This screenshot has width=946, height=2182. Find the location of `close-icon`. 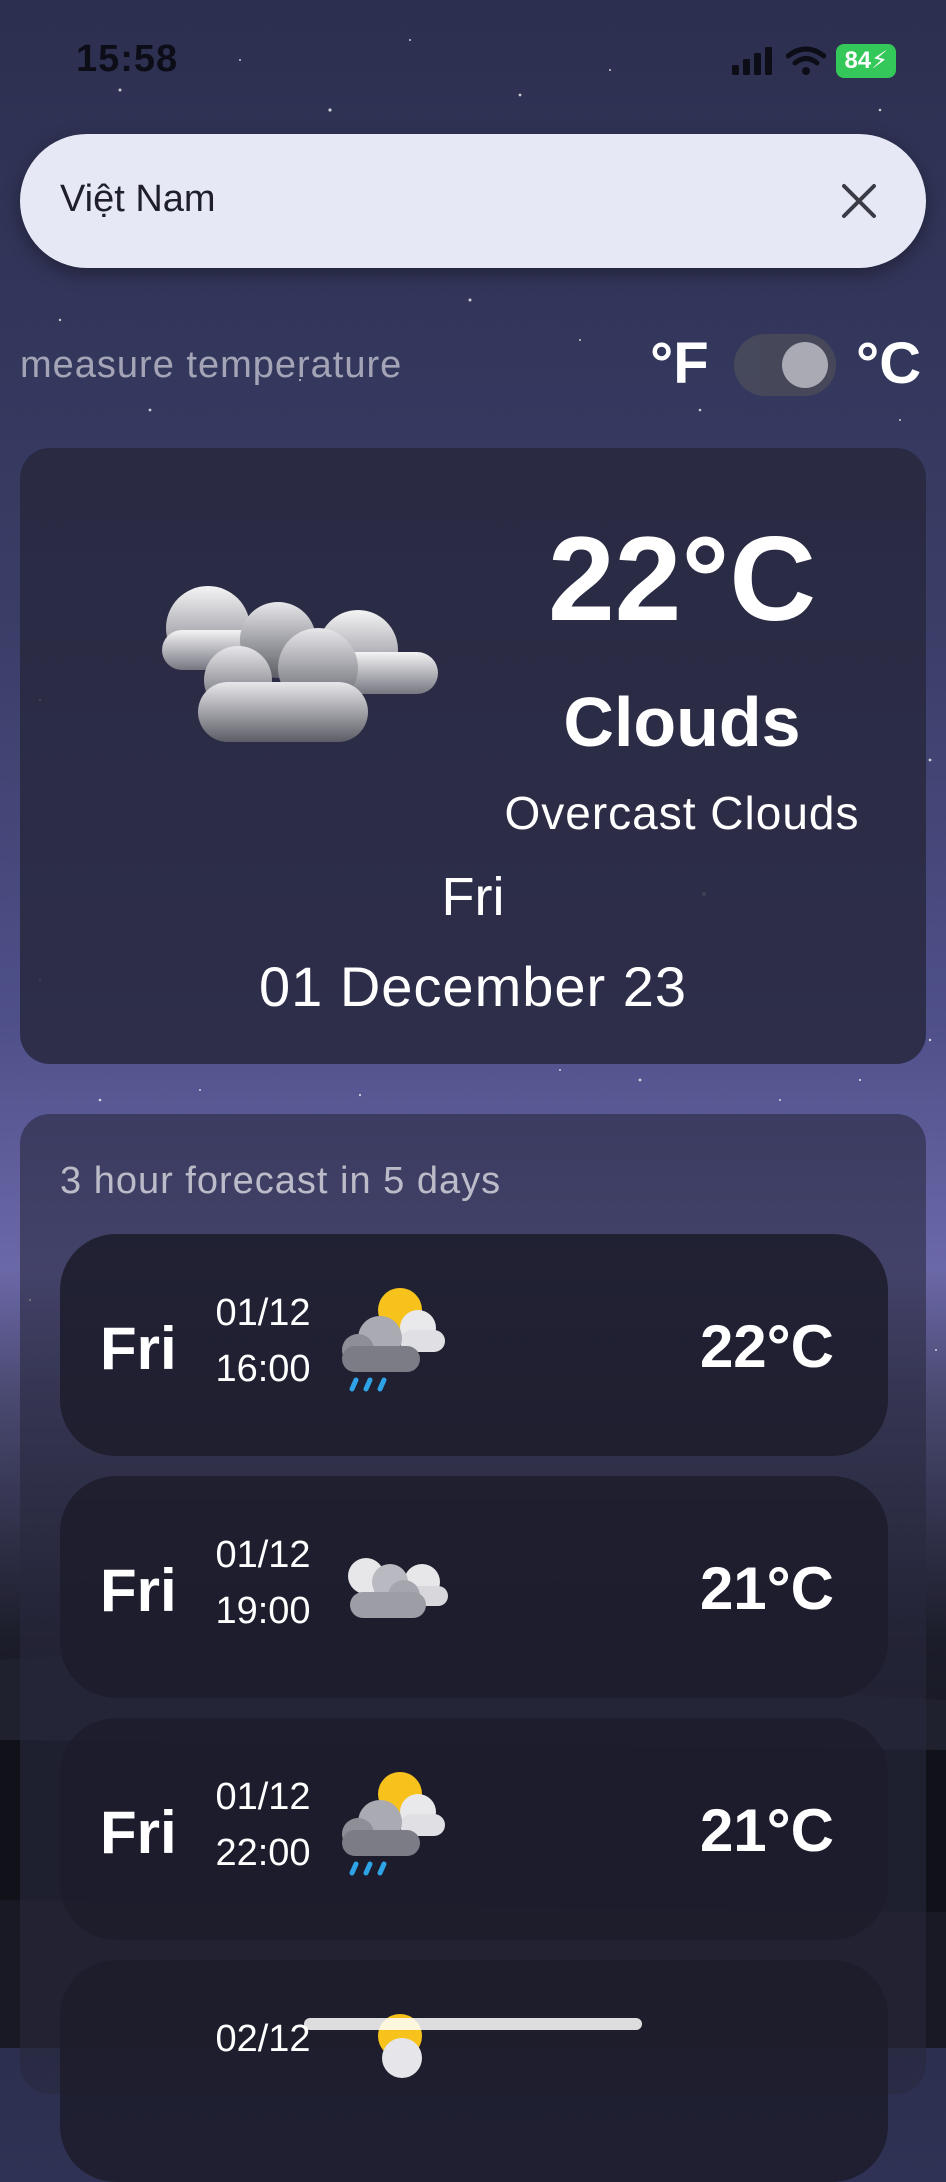

close-icon is located at coordinates (859, 201).